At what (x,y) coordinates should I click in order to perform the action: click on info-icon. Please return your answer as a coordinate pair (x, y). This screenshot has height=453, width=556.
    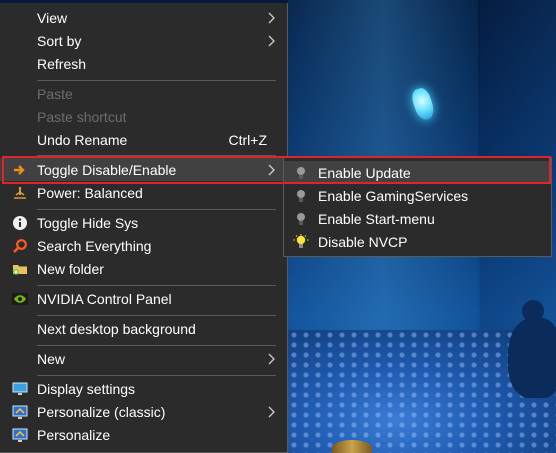
    Looking at the image, I should click on (20, 223).